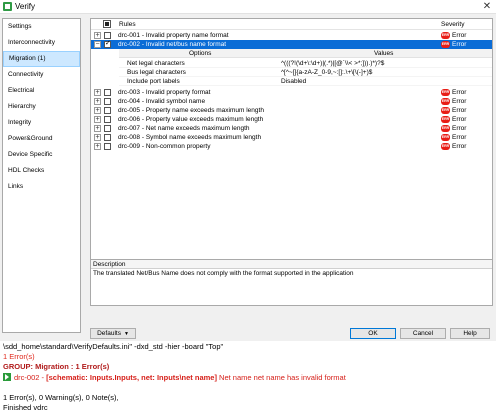 The image size is (496, 413). I want to click on rule-name: drc-002 - Invalid net/bus name format, so click(172, 44).